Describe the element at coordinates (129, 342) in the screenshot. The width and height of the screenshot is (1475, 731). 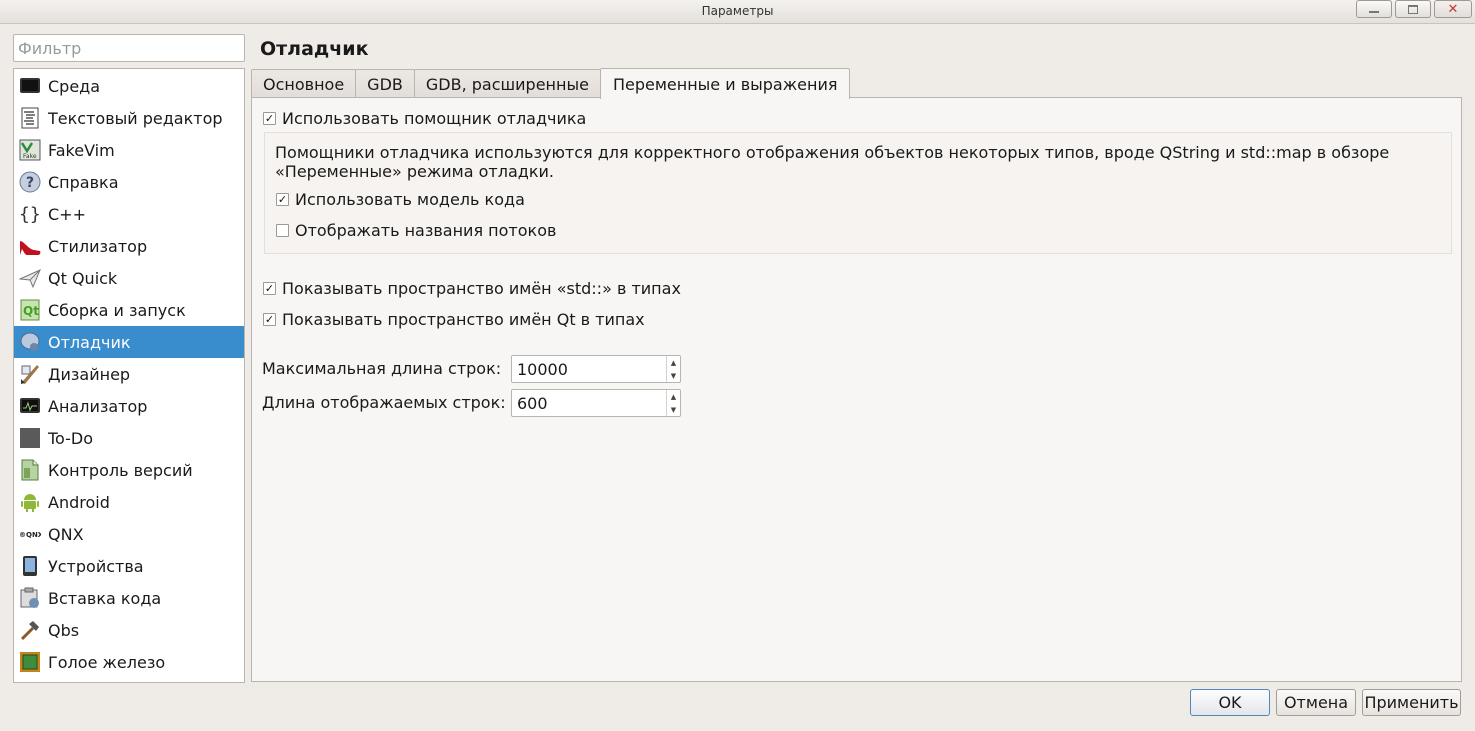
I see `category-item-debugger: Отладчик` at that location.